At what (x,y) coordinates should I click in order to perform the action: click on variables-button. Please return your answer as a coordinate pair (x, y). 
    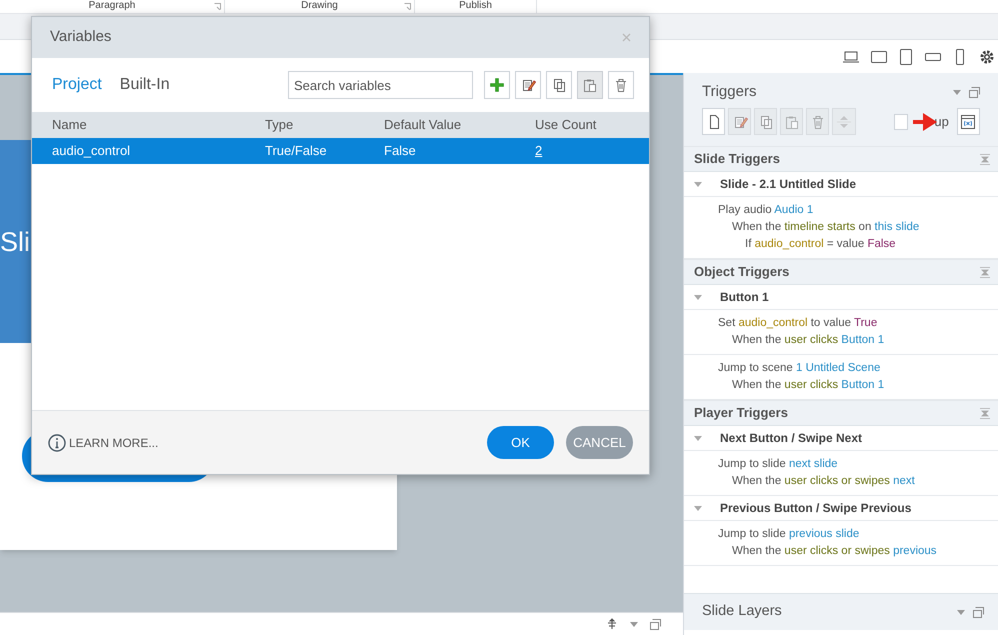
    Looking at the image, I should click on (968, 121).